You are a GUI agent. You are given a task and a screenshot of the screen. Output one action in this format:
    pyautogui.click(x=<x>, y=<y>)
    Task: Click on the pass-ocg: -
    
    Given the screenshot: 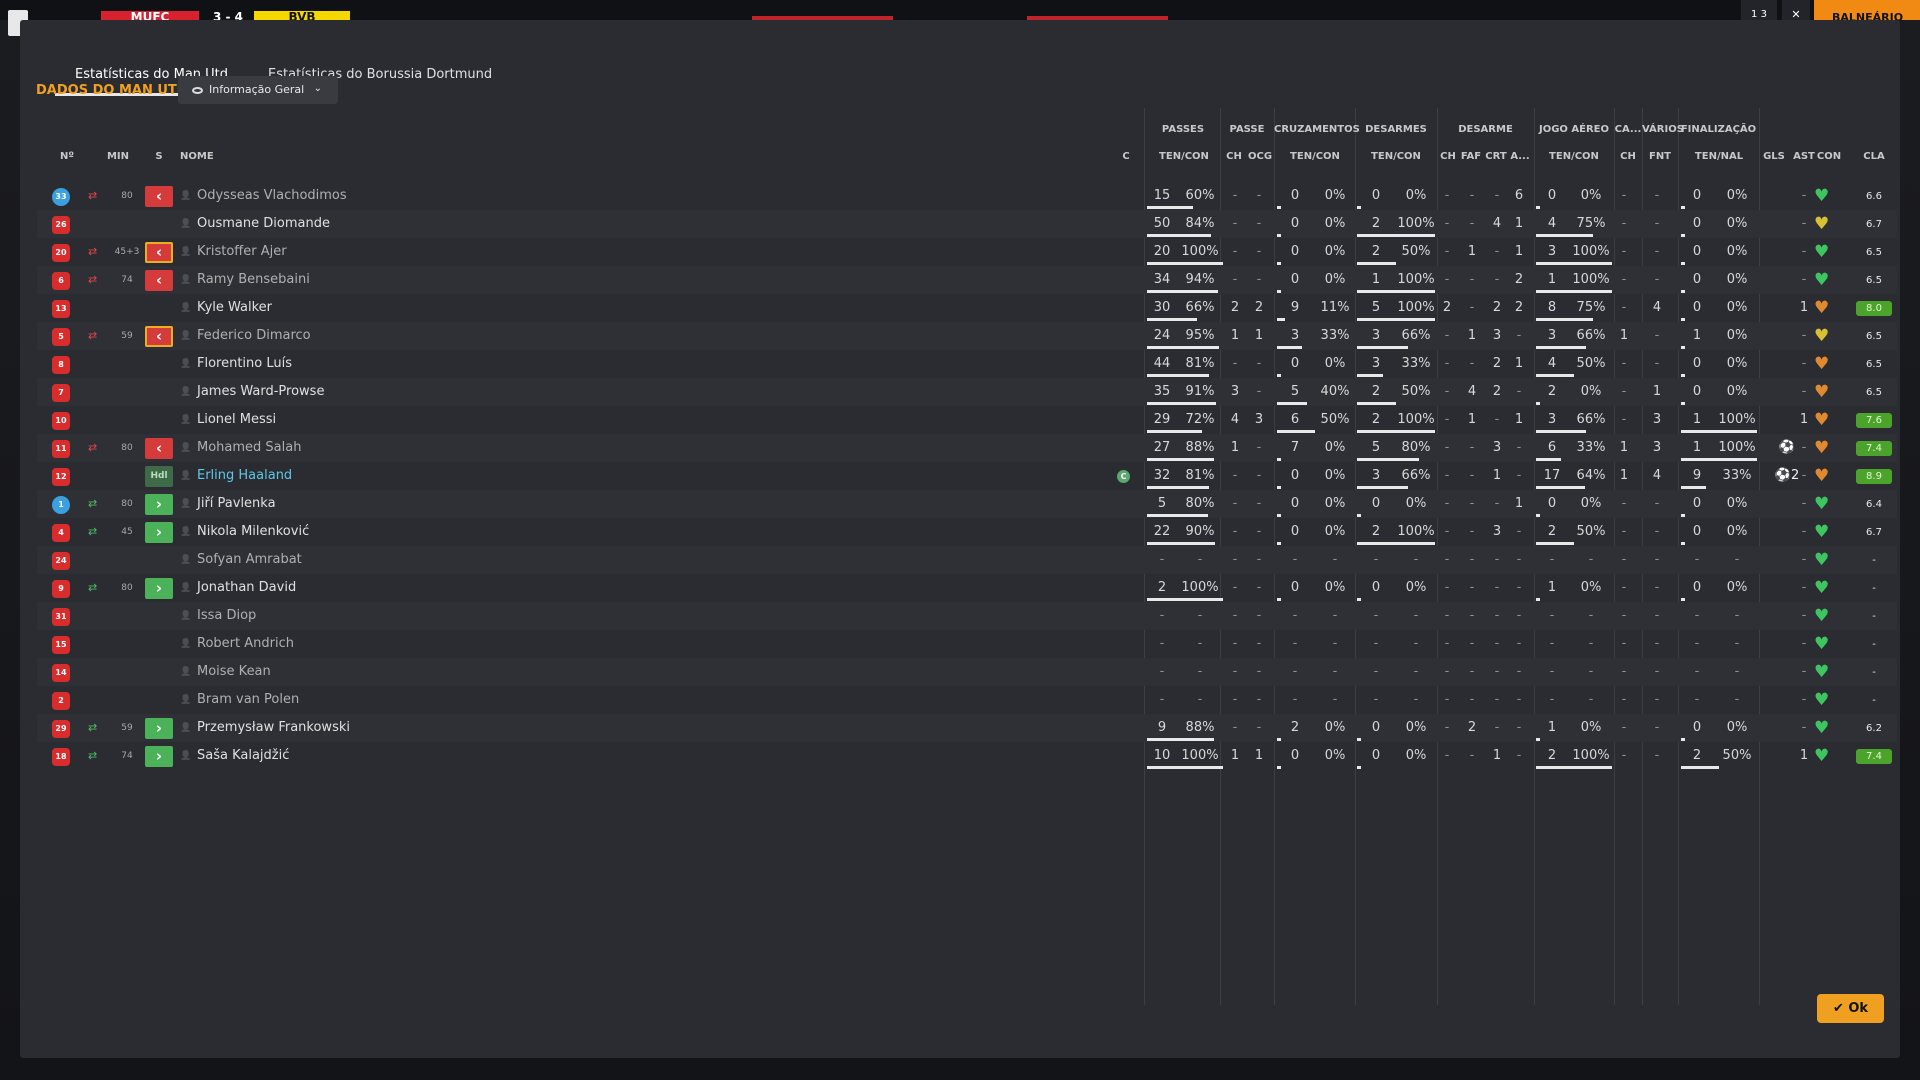 What is the action you would take?
    pyautogui.click(x=1259, y=671)
    